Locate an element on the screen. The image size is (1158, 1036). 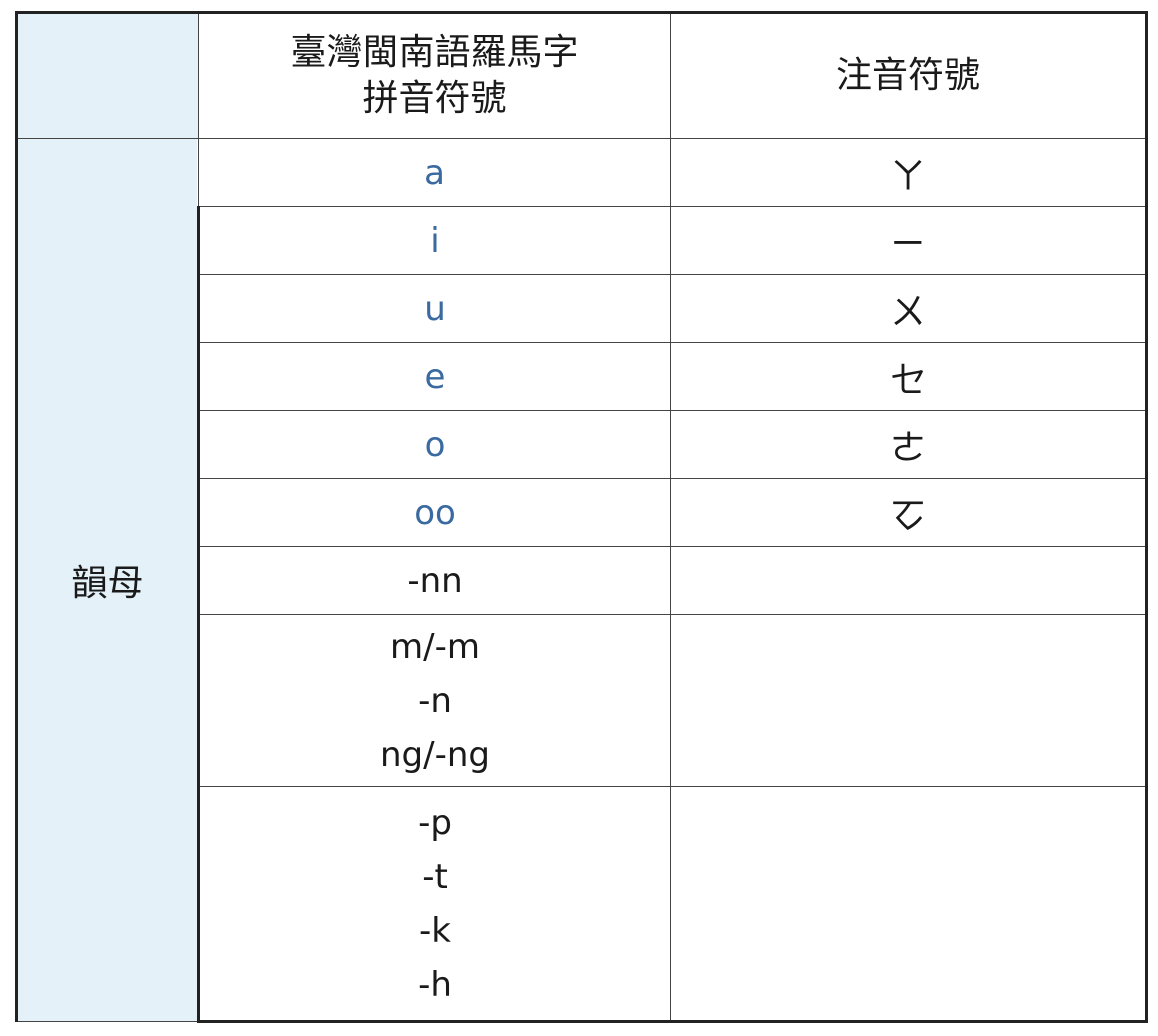
zhuyin-cell: ㆤ is located at coordinates (909, 376).